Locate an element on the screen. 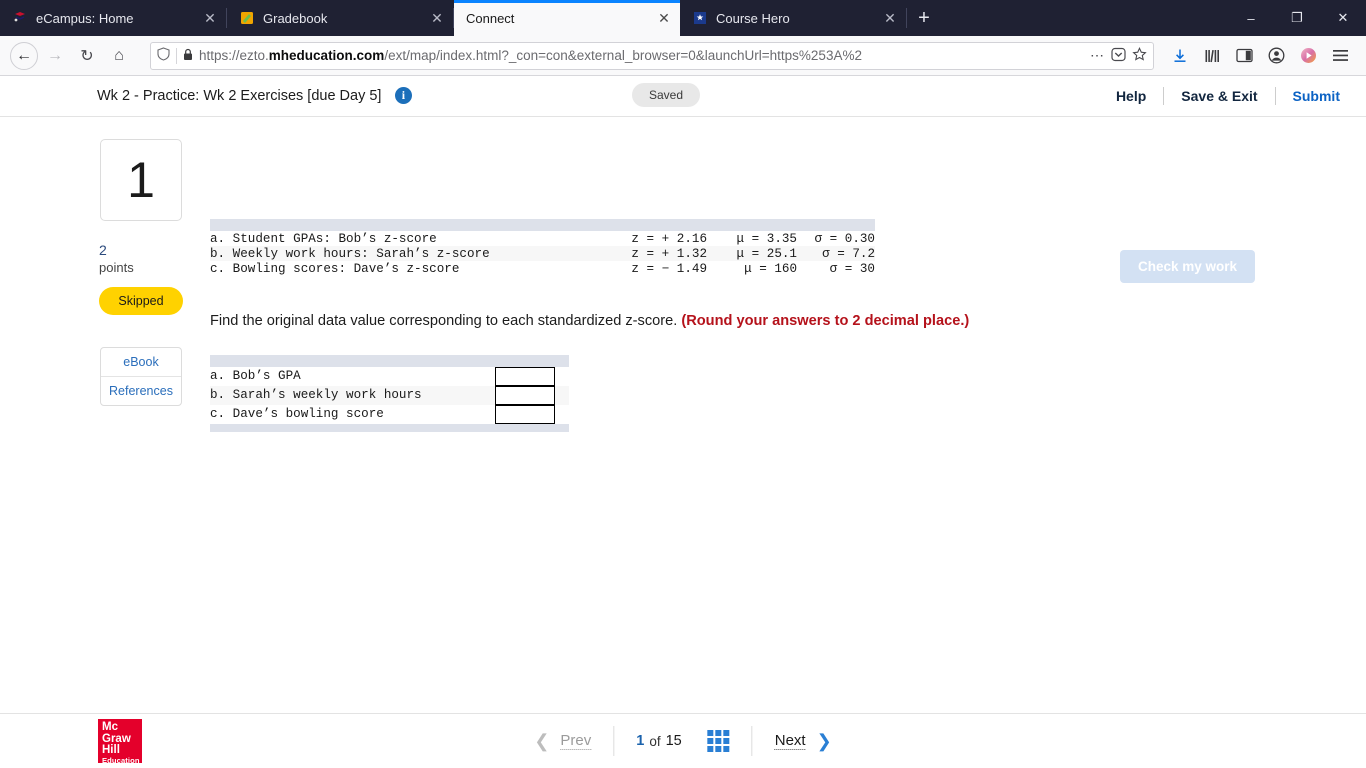 This screenshot has width=1366, height=768. skipped-badge: Skipped is located at coordinates (141, 300).